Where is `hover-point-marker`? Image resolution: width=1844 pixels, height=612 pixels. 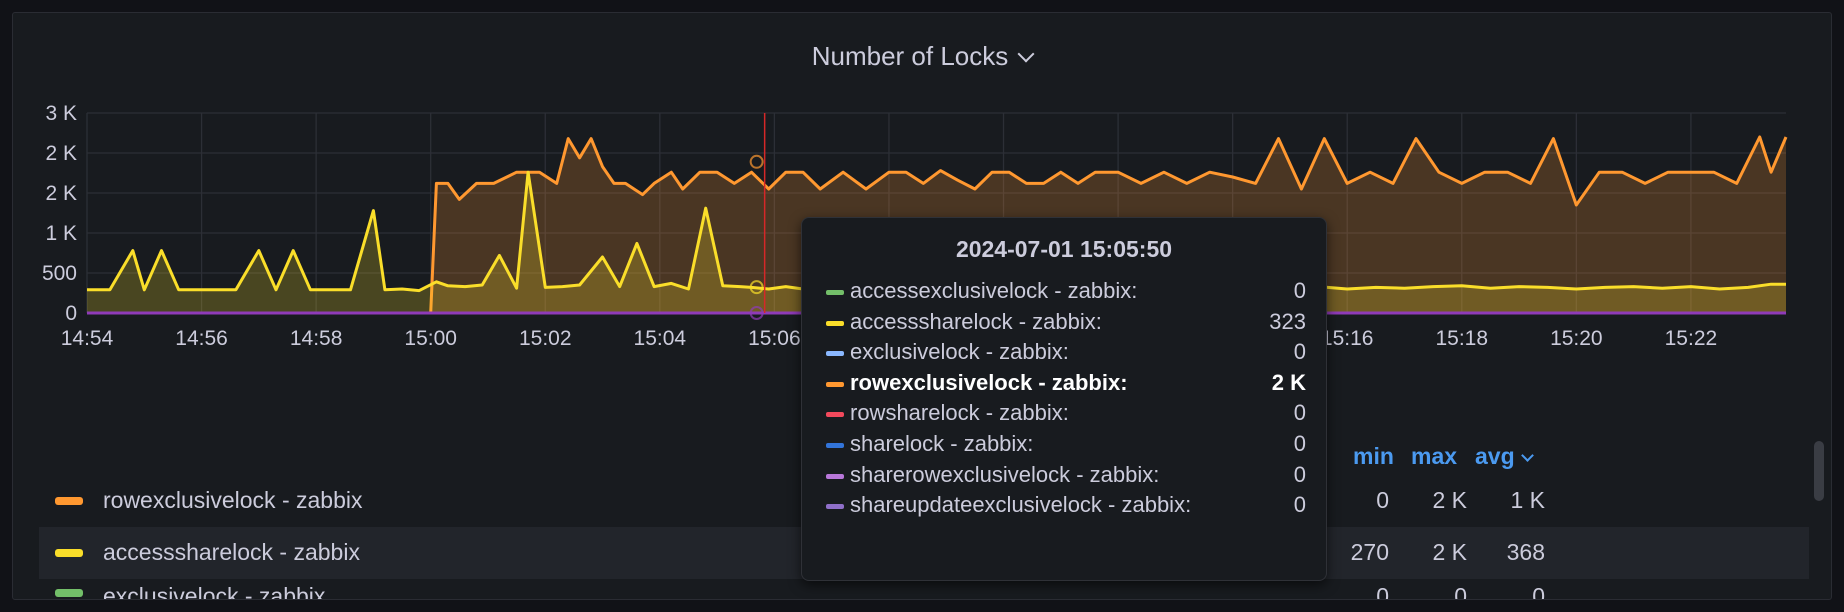
hover-point-marker is located at coordinates (756, 161).